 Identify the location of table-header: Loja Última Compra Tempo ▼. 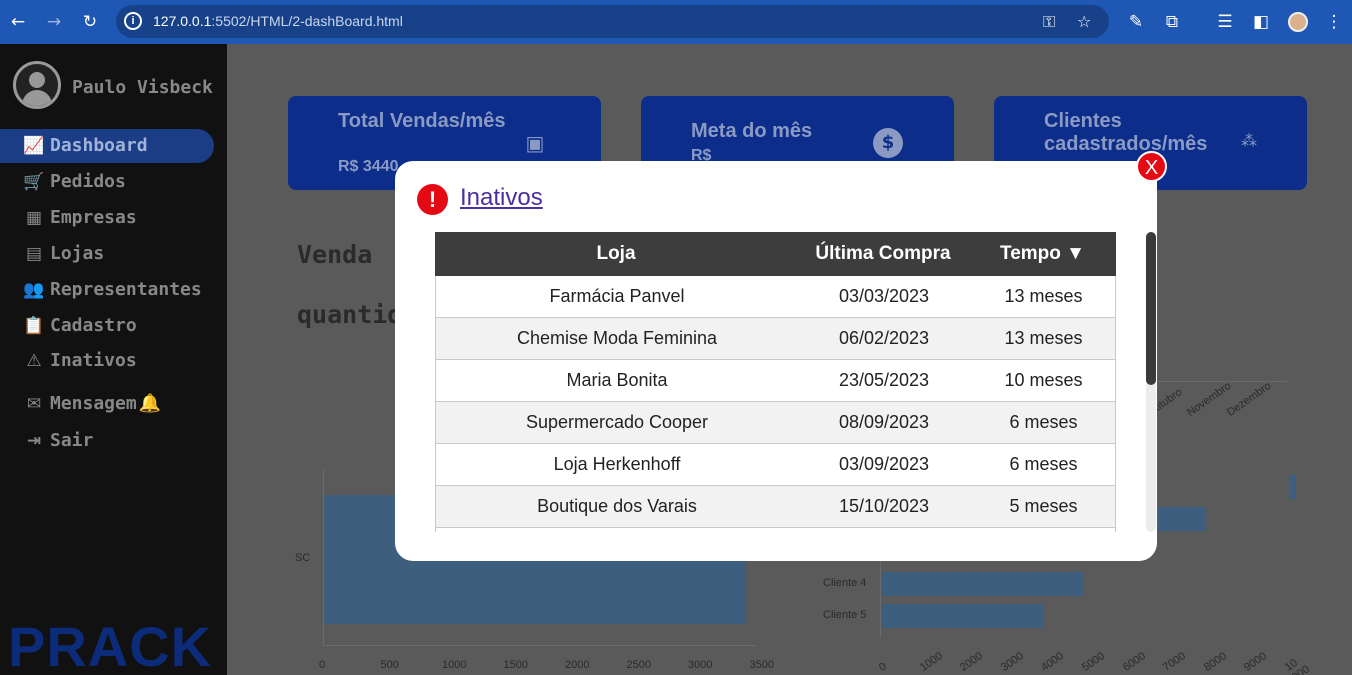
(775, 254).